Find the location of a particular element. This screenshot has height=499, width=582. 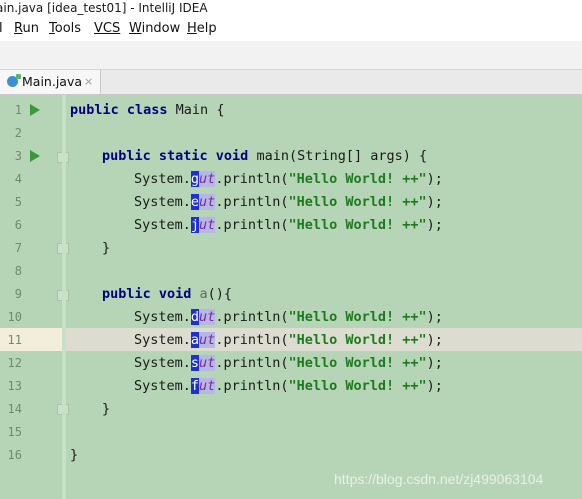

line-number: 10 is located at coordinates (14, 317).